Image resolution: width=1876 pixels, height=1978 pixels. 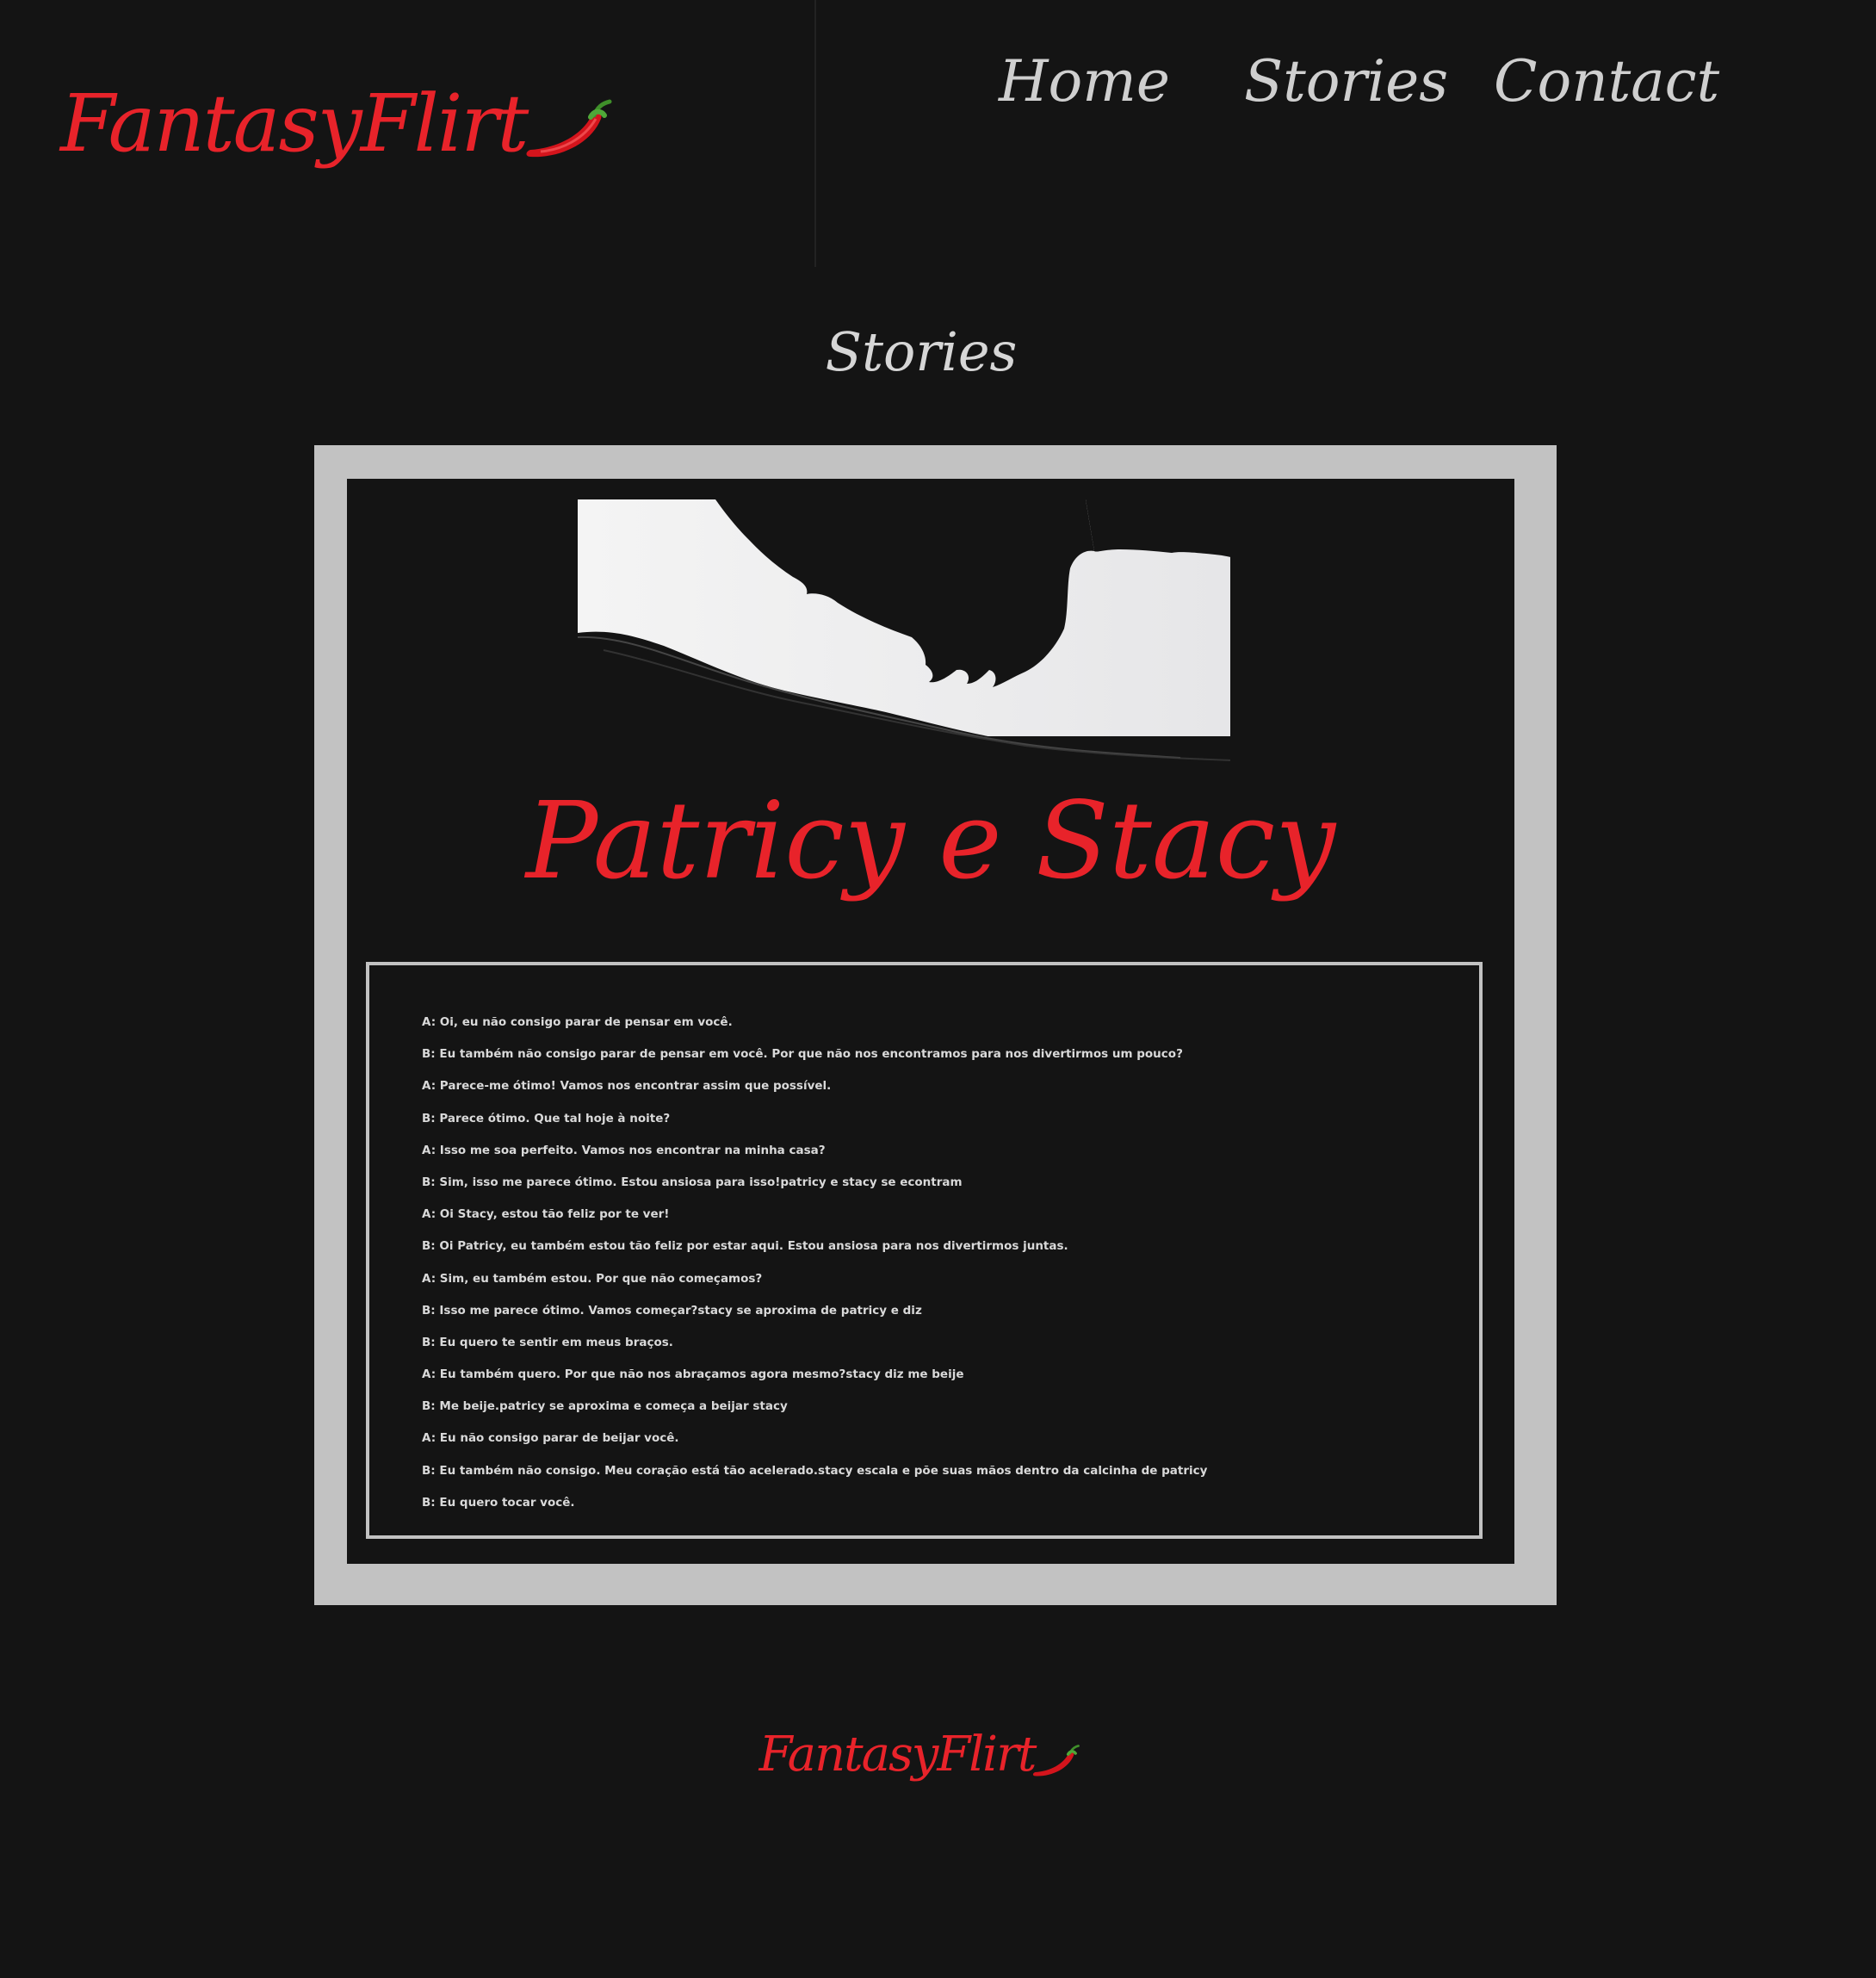 I want to click on story-title: Patricy e Stacy, so click(x=930, y=841).